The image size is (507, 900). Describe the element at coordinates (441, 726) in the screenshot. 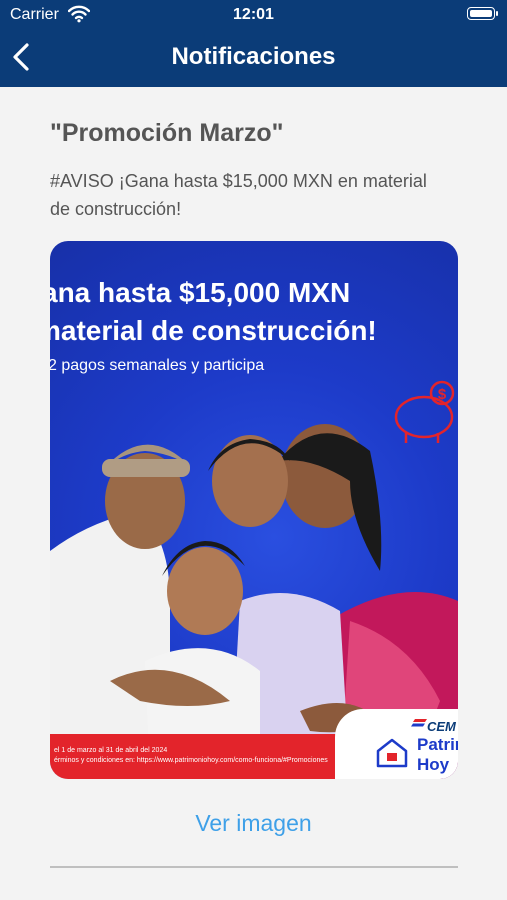

I see `brand-cemex-text: CEM` at that location.